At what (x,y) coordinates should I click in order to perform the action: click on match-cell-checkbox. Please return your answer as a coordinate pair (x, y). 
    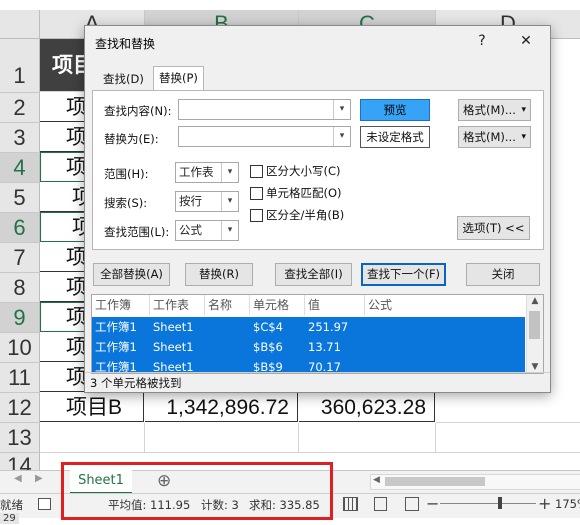
    Looking at the image, I should click on (256, 193).